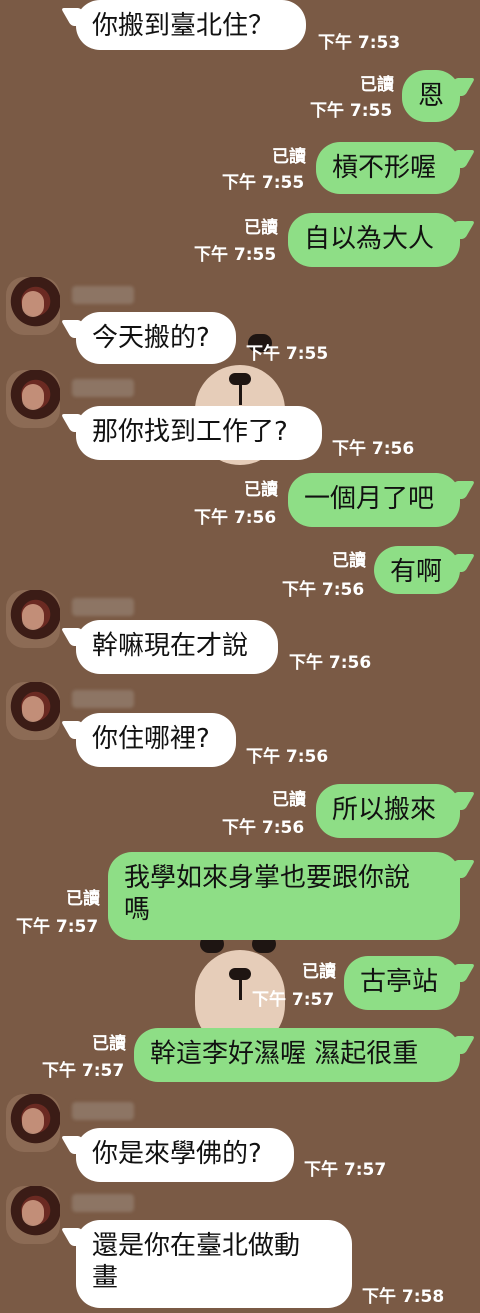  Describe the element at coordinates (374, 240) in the screenshot. I see `message-bubble-out: 自以為大人` at that location.